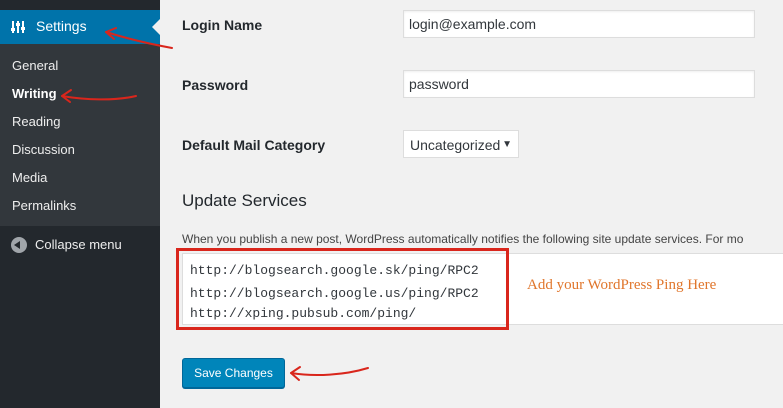 The width and height of the screenshot is (783, 408). What do you see at coordinates (99, 98) in the screenshot?
I see `annotation-arrow-writing` at bounding box center [99, 98].